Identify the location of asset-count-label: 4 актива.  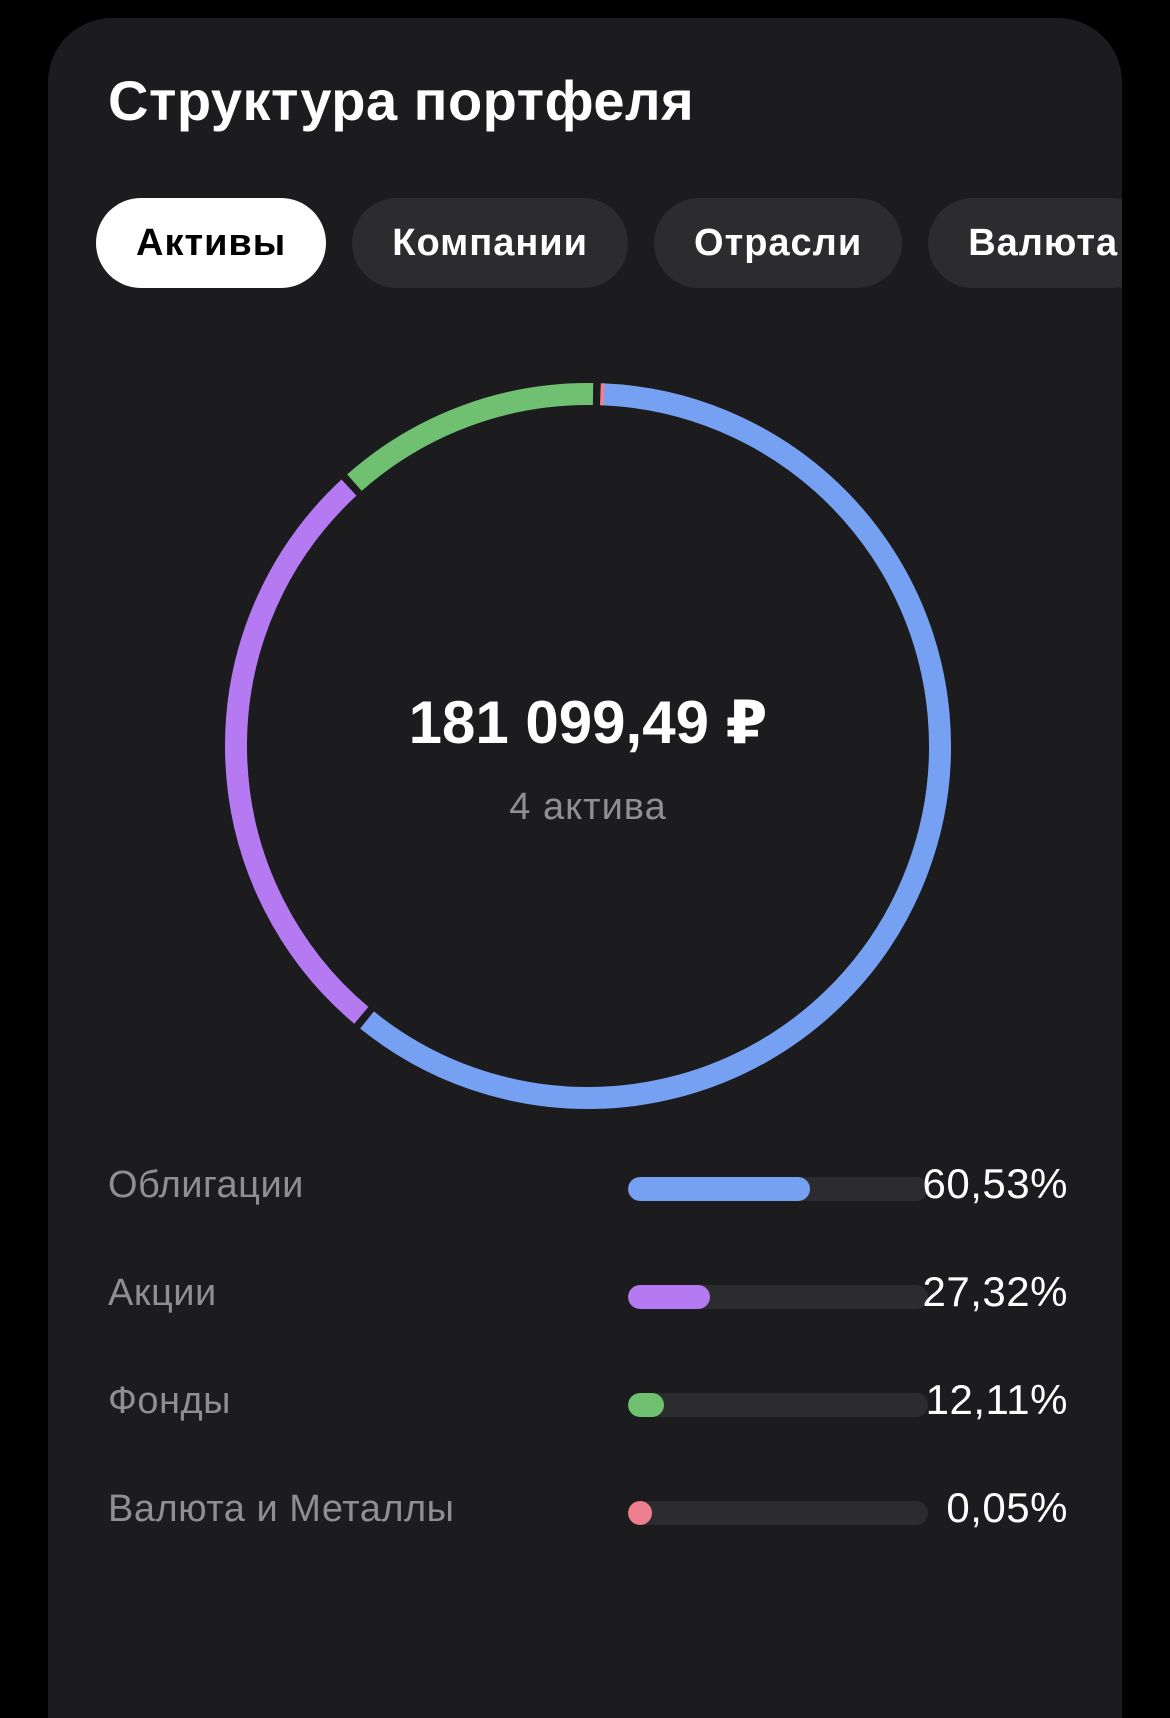
(588, 807).